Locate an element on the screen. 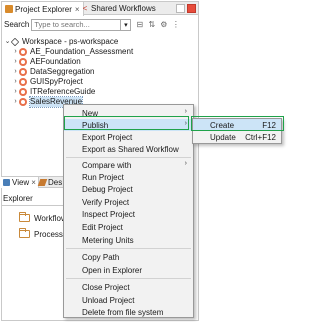 This screenshot has width=320, height=322. menu-item-verify-project: Verify Project is located at coordinates (128, 202).